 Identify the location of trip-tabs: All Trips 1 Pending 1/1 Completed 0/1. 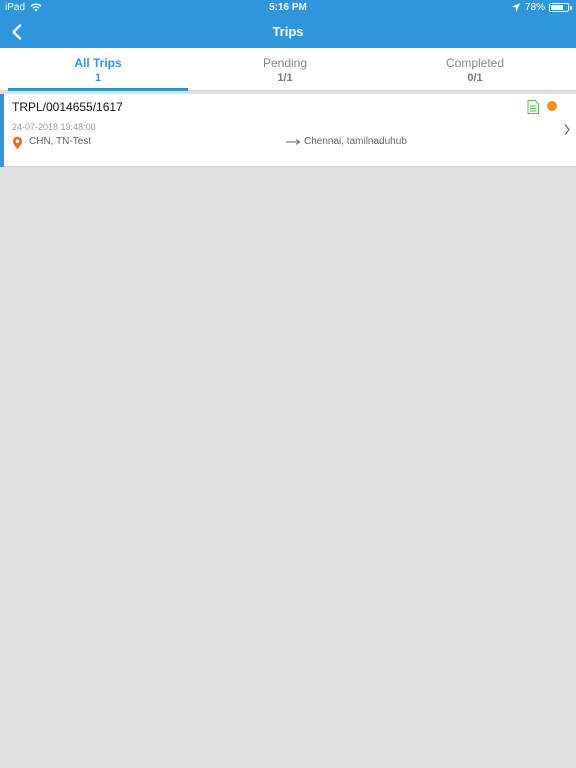
(288, 69).